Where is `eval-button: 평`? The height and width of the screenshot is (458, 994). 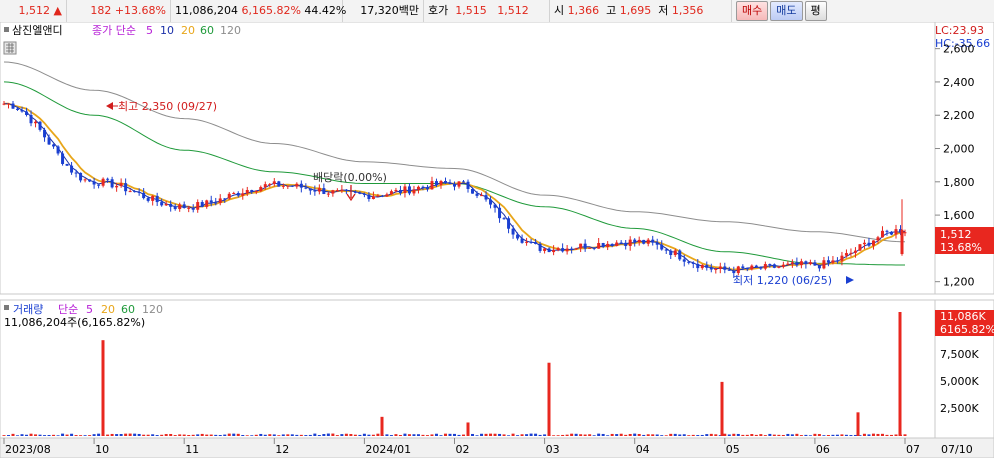
eval-button: 평 is located at coordinates (815, 11).